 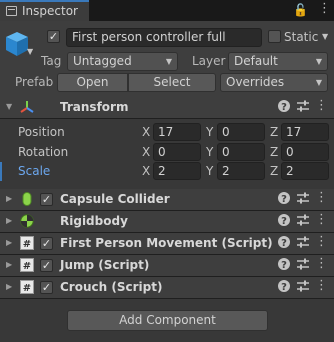 I want to click on rotation-x-field: 0, so click(x=177, y=152).